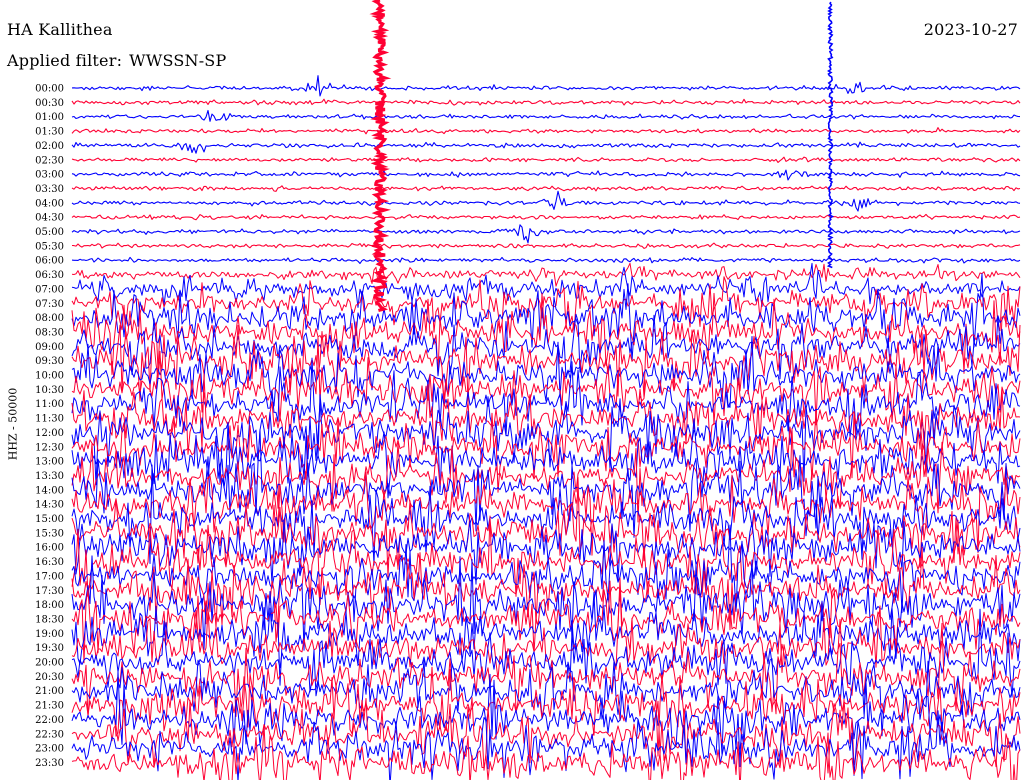 This screenshot has width=1024, height=780. I want to click on y-tick-label: 00:00, so click(49, 89).